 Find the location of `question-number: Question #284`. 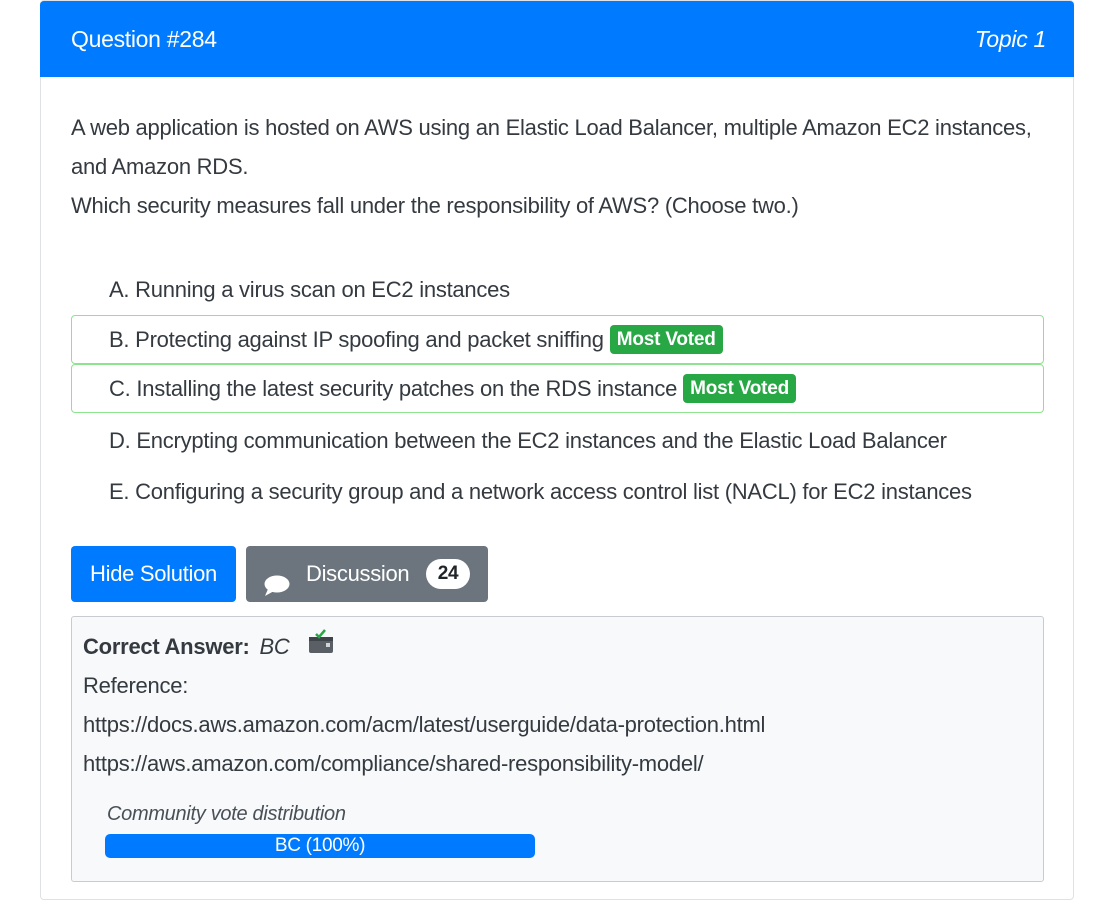

question-number: Question #284 is located at coordinates (144, 39).